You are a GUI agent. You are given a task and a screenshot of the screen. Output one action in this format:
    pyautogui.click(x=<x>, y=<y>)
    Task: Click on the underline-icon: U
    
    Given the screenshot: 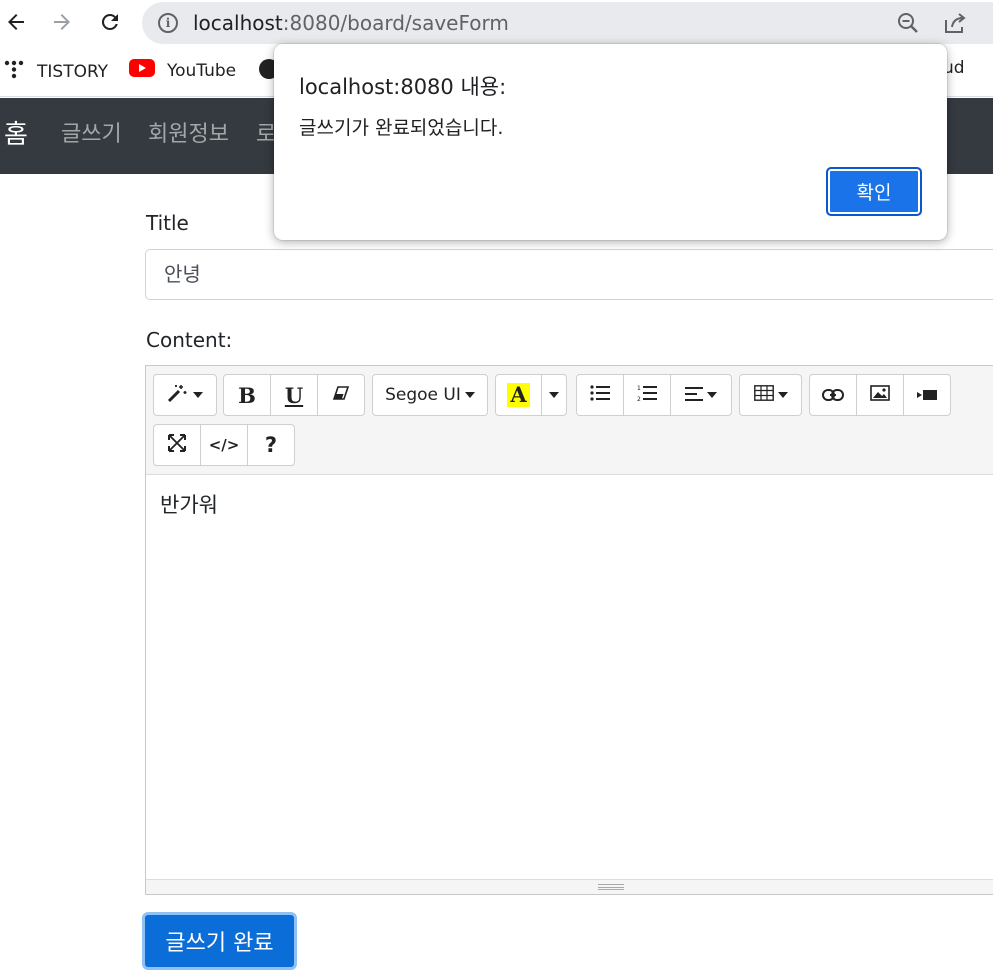 What is the action you would take?
    pyautogui.click(x=294, y=395)
    